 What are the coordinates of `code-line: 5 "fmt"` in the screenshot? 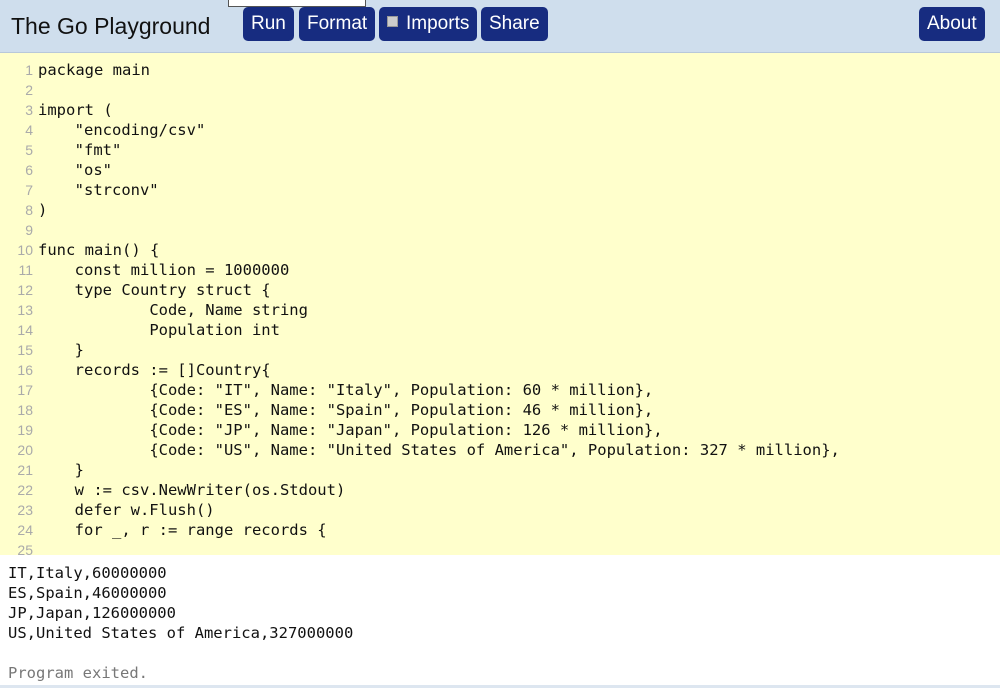 It's located at (60, 150).